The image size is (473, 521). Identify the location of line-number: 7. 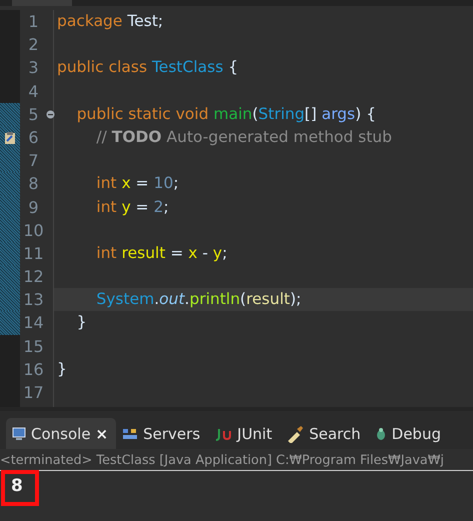
(34, 161).